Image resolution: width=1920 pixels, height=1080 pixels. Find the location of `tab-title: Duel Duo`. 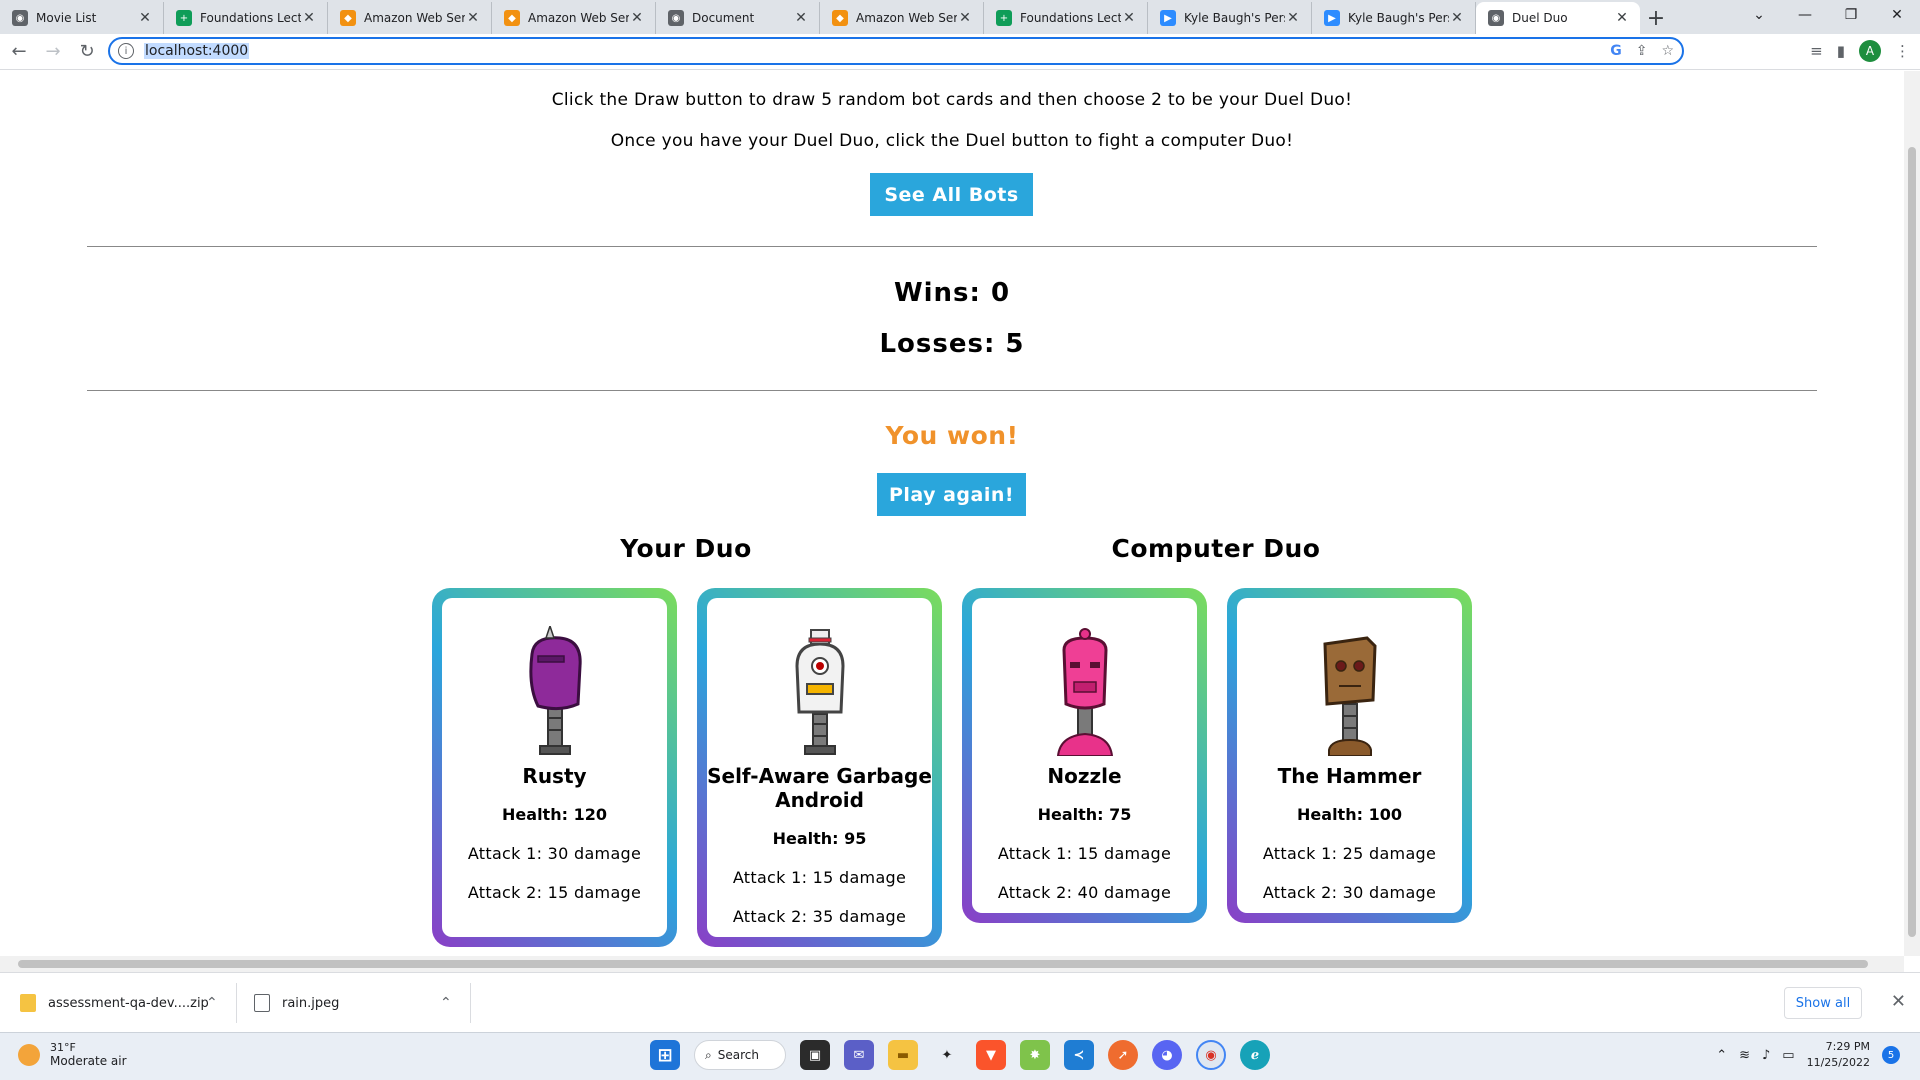

tab-title: Duel Duo is located at coordinates (1540, 18).